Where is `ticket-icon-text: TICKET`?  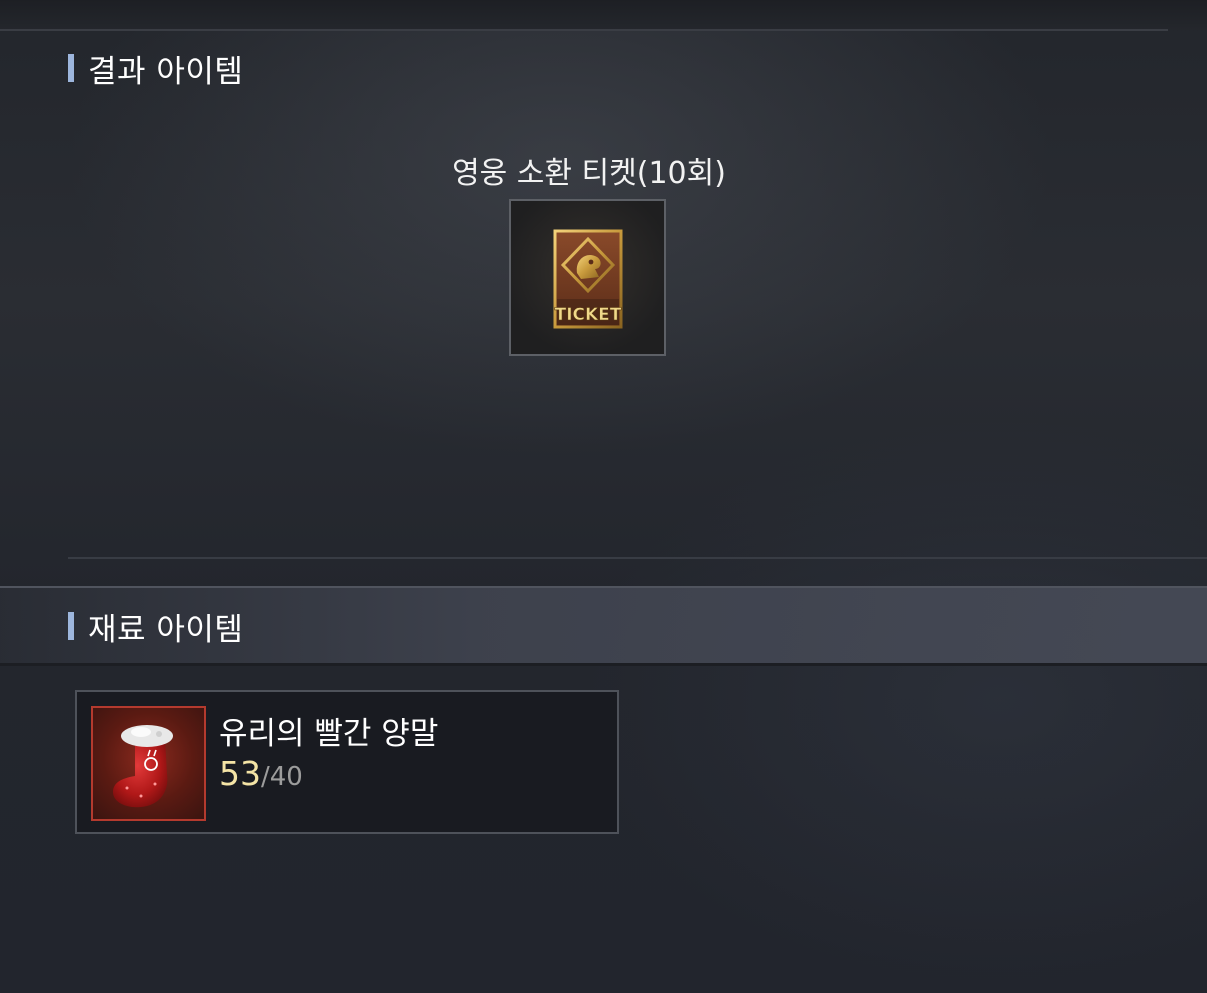 ticket-icon-text: TICKET is located at coordinates (588, 315).